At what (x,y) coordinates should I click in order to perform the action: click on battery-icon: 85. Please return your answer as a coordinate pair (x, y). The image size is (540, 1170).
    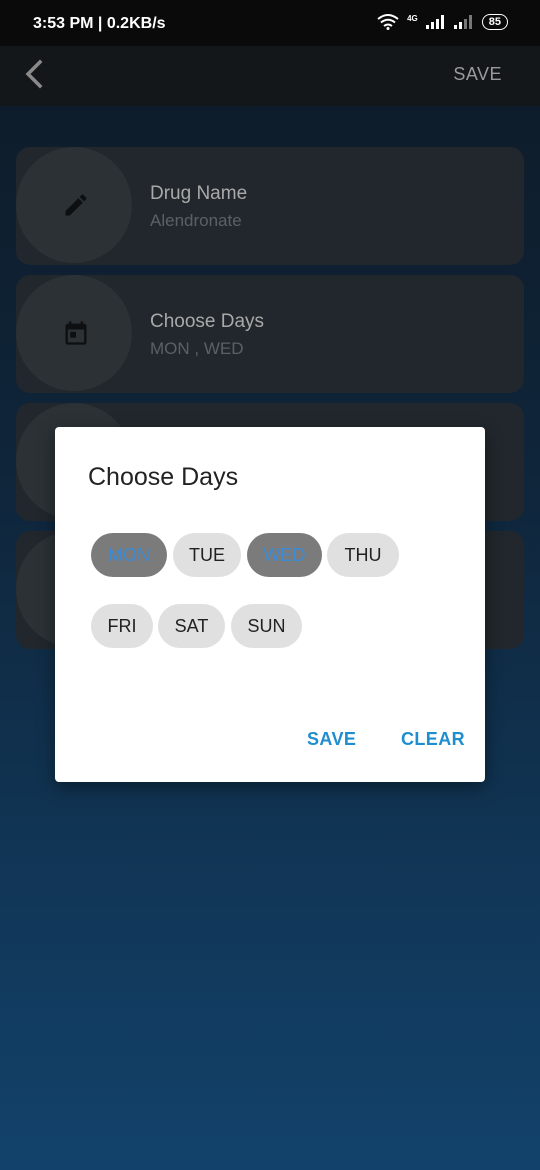
    Looking at the image, I should click on (494, 22).